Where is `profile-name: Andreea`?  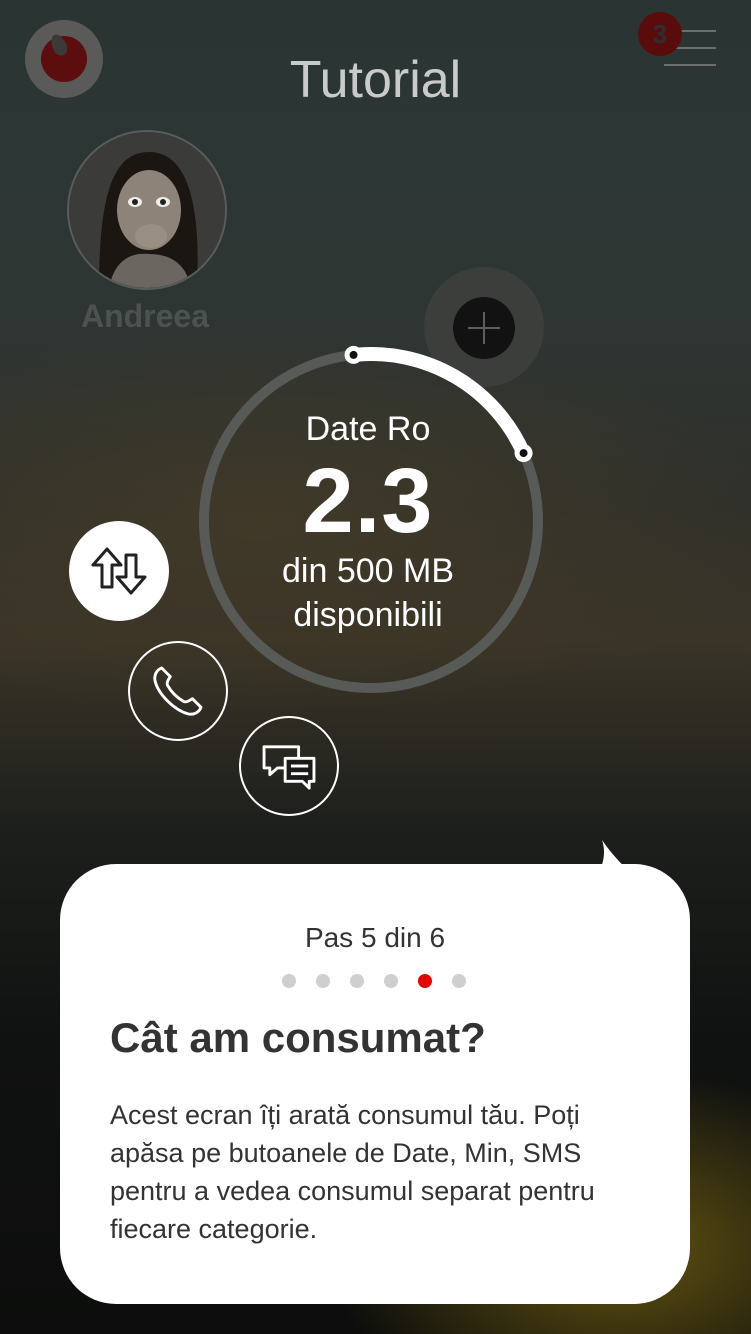
profile-name: Andreea is located at coordinates (145, 316).